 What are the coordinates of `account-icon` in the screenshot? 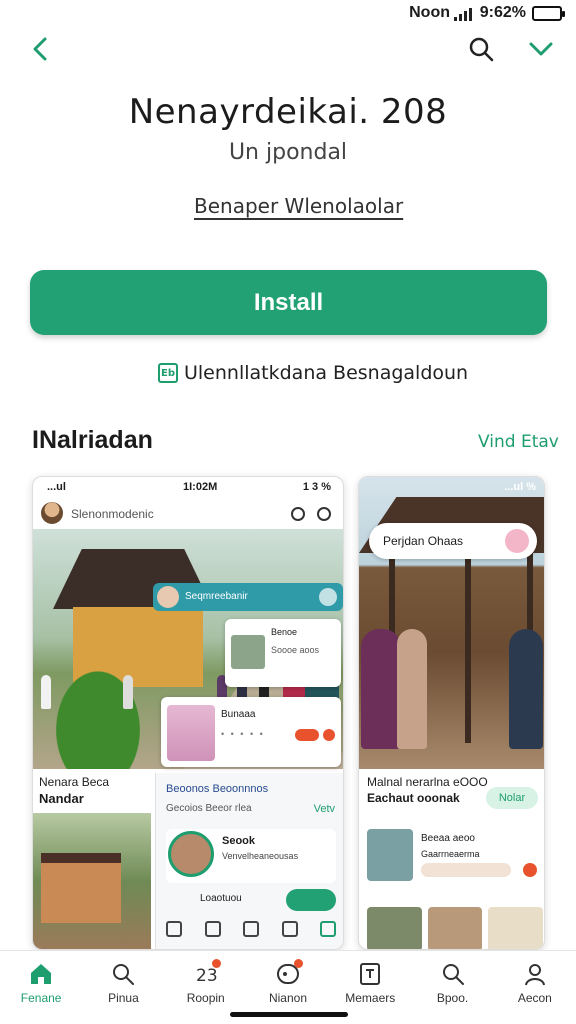 It's located at (534, 975).